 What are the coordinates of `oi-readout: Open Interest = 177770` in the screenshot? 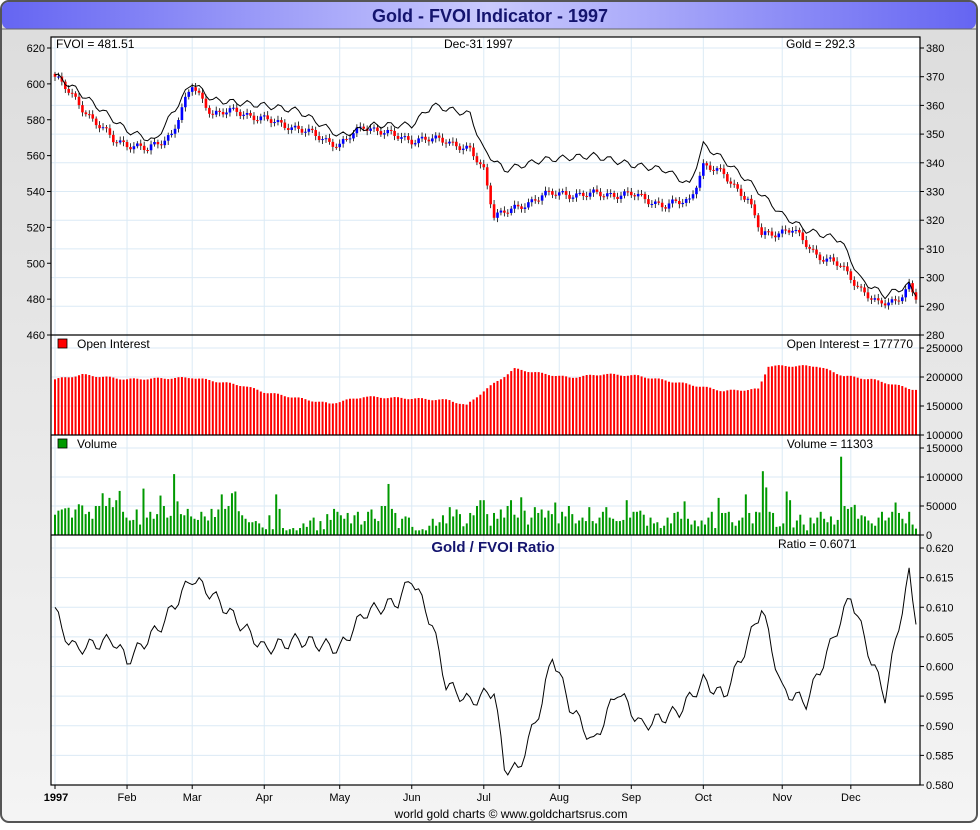 It's located at (850, 344).